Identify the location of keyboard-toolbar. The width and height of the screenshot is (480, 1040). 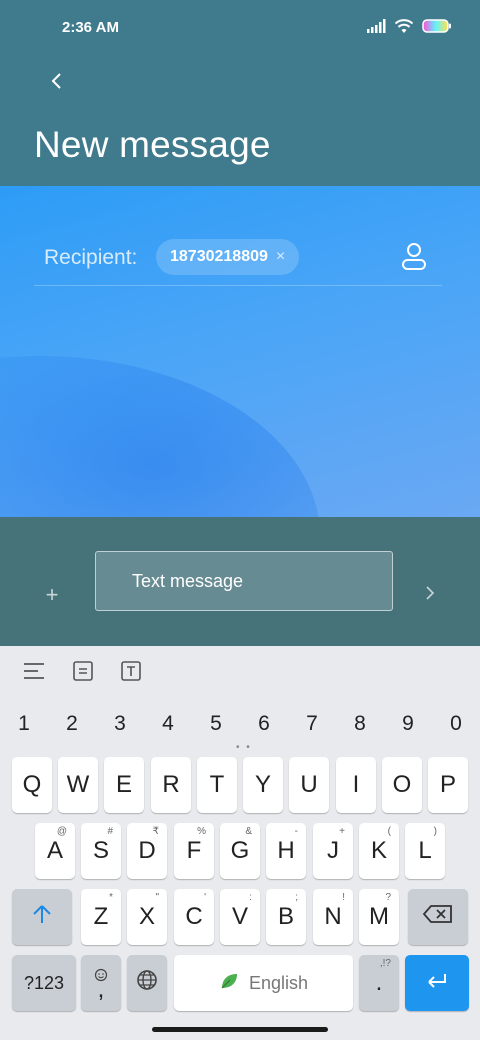
(240, 672).